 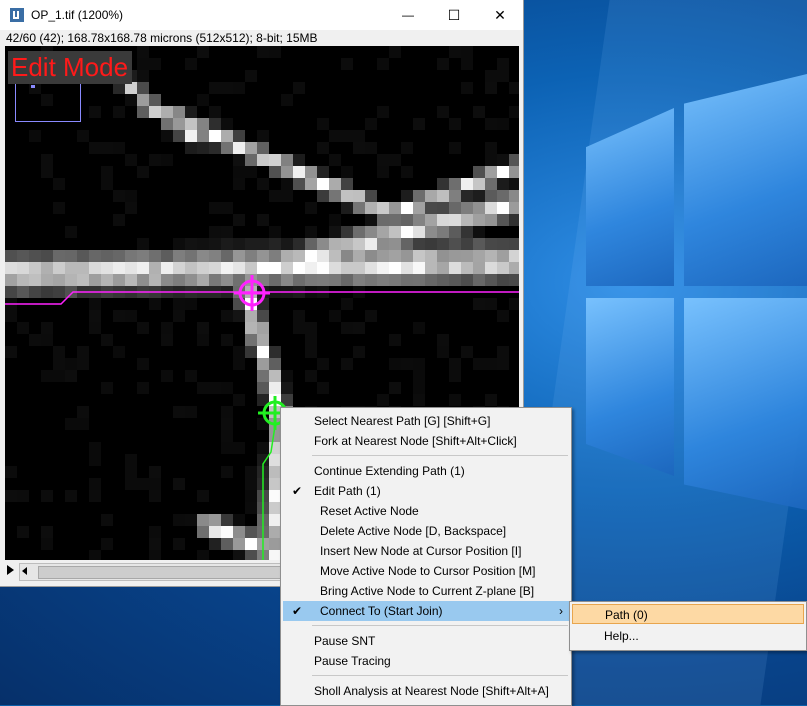 What do you see at coordinates (48, 102) in the screenshot?
I see `navigator-rectangle` at bounding box center [48, 102].